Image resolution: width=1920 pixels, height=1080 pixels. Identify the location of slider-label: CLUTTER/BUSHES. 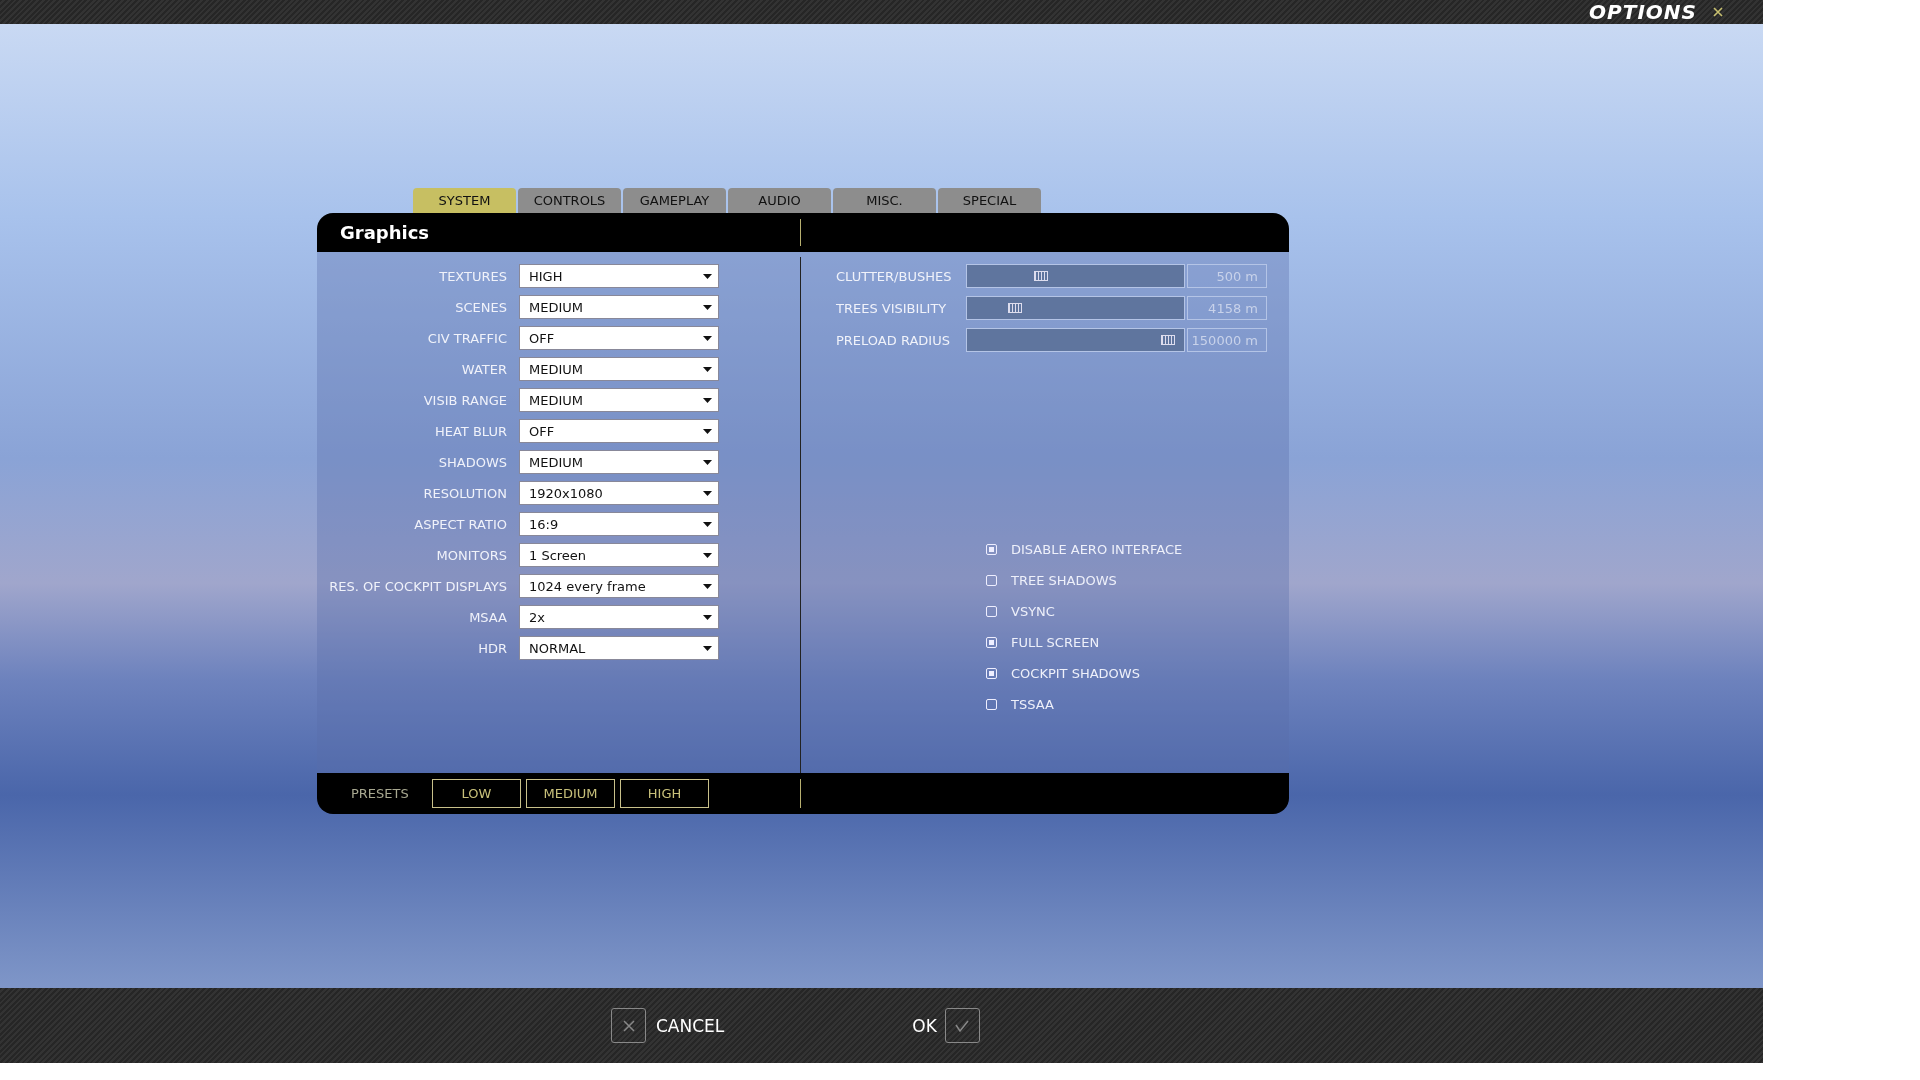
(894, 276).